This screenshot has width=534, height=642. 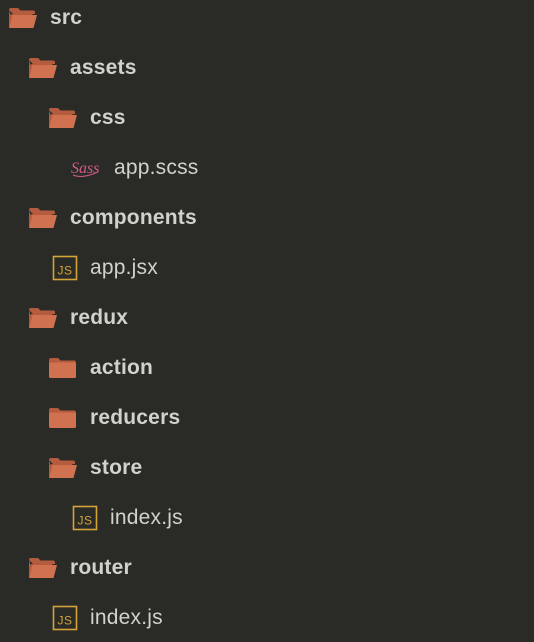 I want to click on folder-label: action, so click(x=122, y=367).